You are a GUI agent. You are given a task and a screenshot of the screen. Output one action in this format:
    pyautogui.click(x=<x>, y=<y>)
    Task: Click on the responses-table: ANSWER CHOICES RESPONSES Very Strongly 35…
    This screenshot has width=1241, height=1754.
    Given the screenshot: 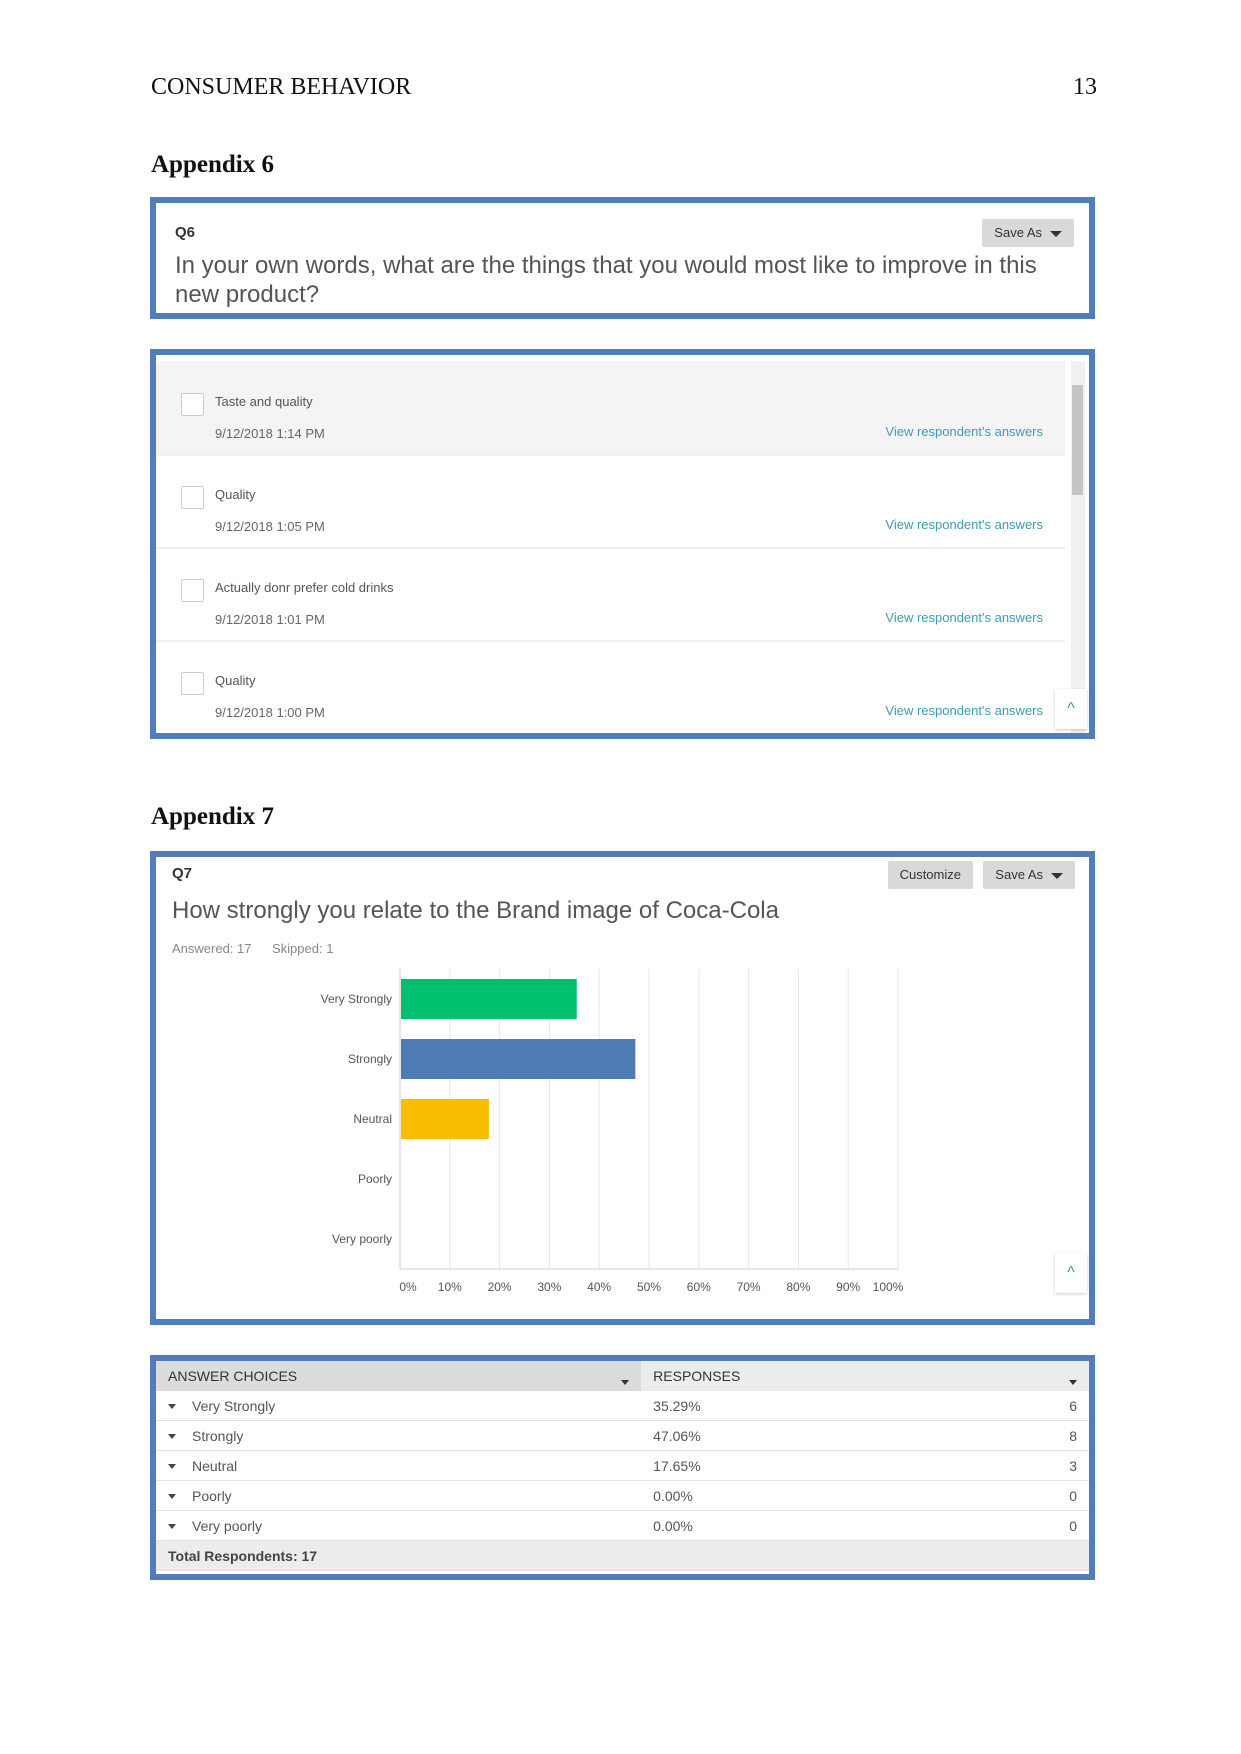 What is the action you would take?
    pyautogui.click(x=622, y=1466)
    